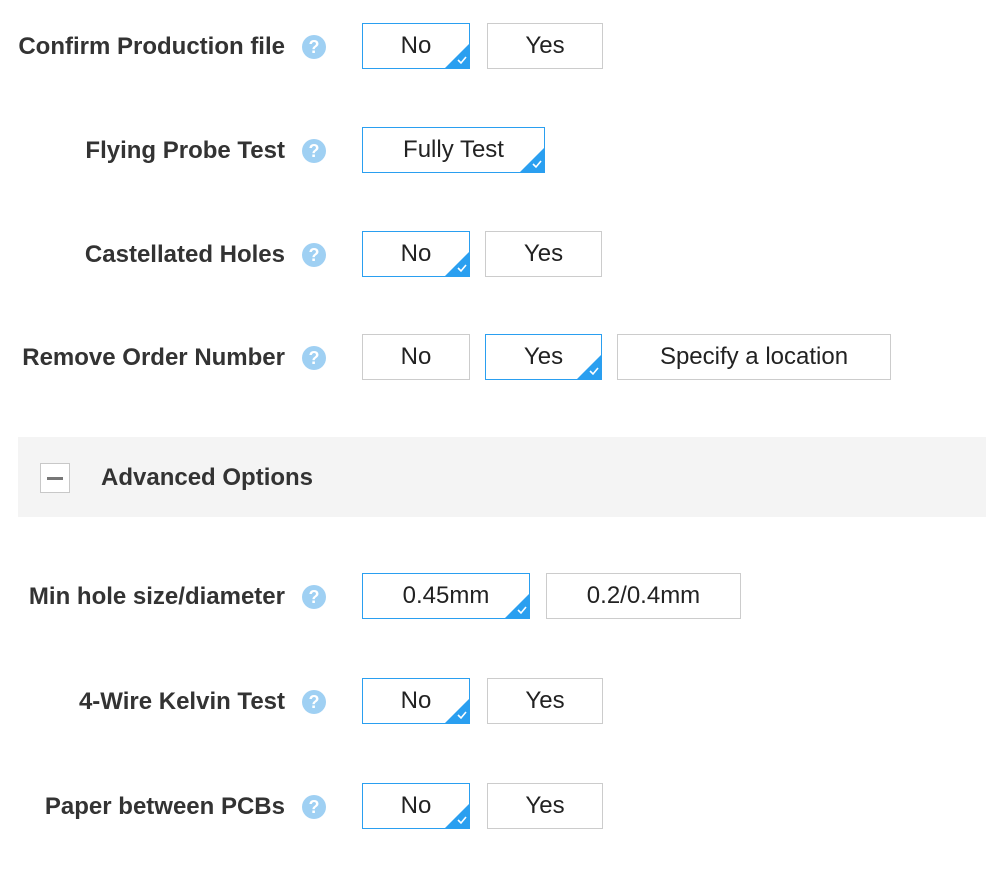 The width and height of the screenshot is (986, 892). I want to click on specify-location-option: Specify a location, so click(754, 357).